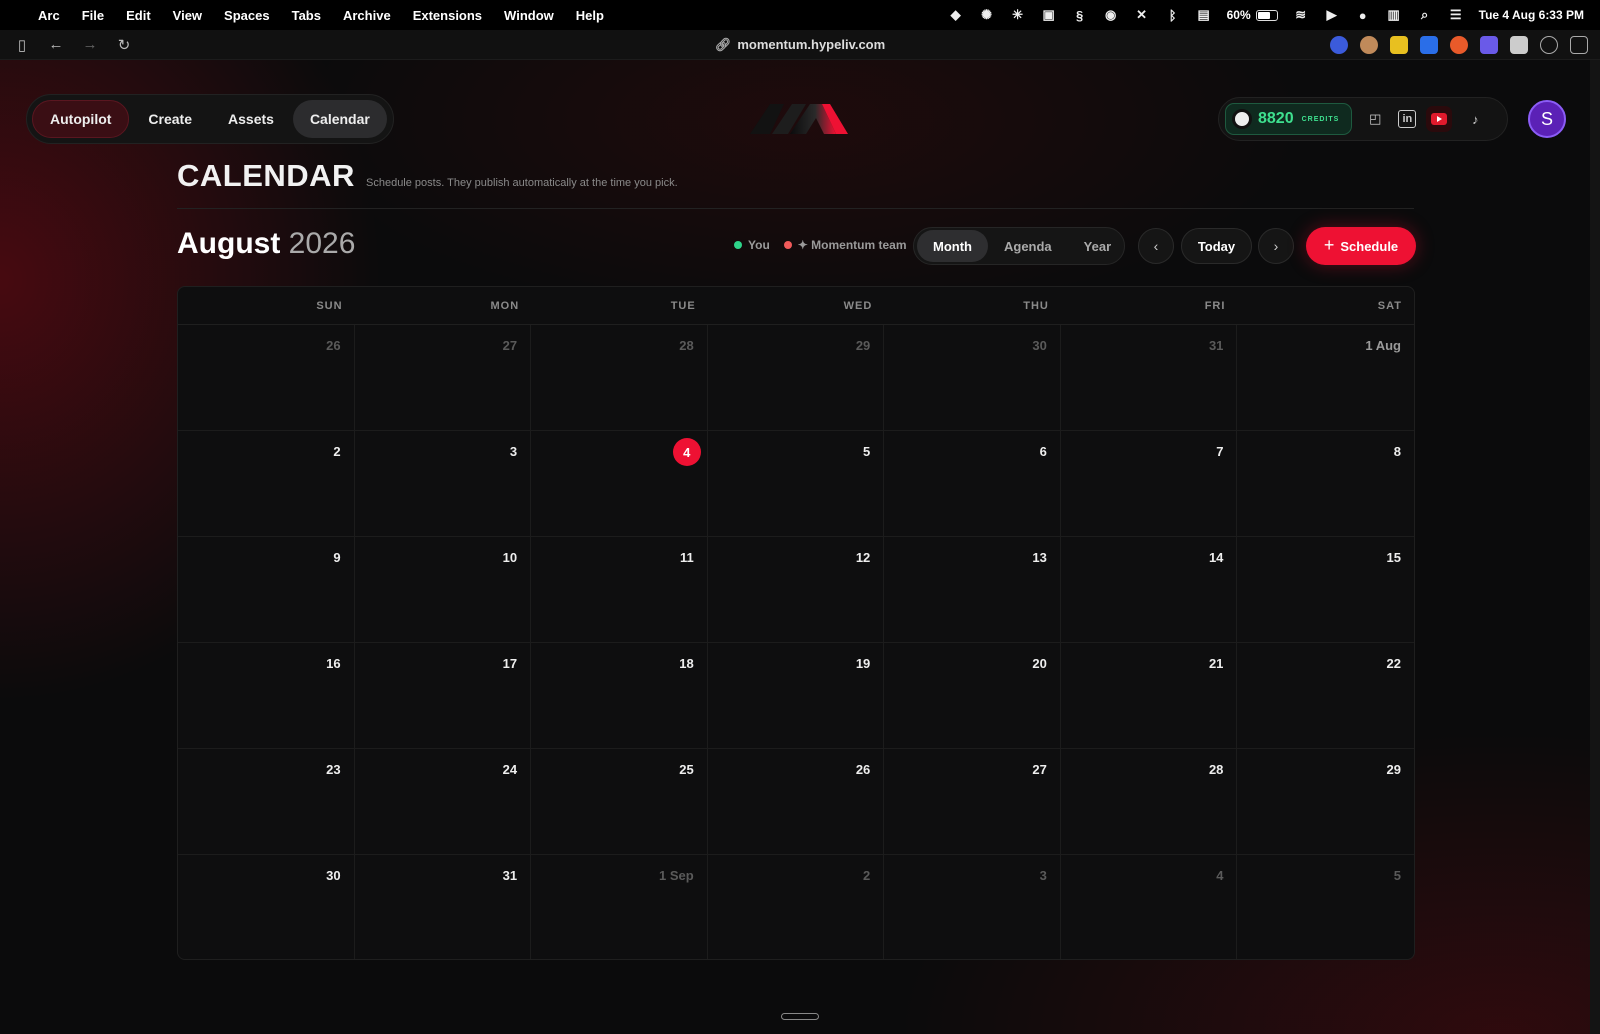 Image resolution: width=1600 pixels, height=1034 pixels. I want to click on instagram-icon: ◰, so click(1375, 119).